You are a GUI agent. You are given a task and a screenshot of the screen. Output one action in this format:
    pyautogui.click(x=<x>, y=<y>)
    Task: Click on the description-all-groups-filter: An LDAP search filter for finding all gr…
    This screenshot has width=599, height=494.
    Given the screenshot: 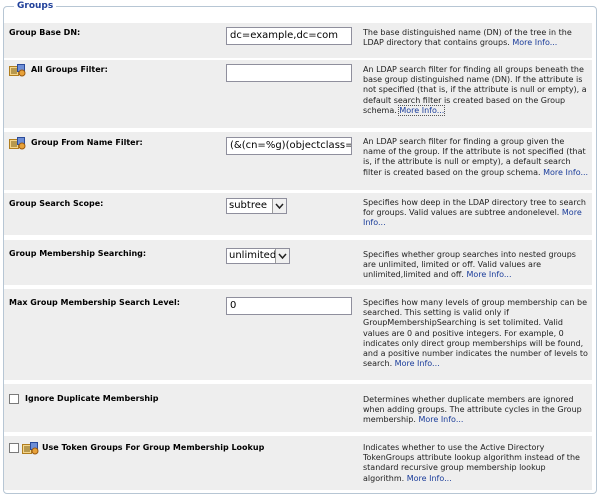 What is the action you would take?
    pyautogui.click(x=476, y=90)
    